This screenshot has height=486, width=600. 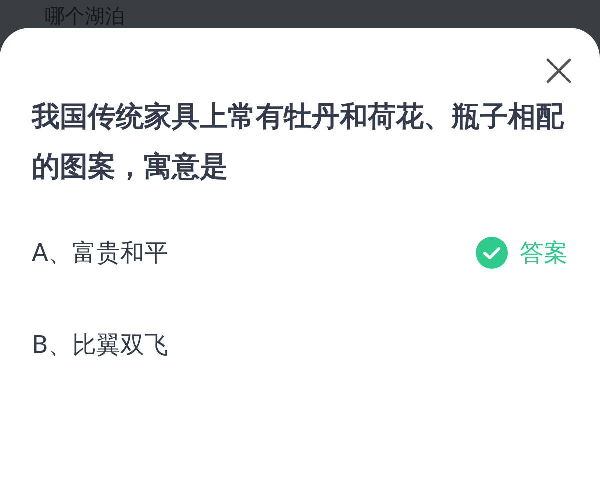 I want to click on answer-label: 答案, so click(x=544, y=253).